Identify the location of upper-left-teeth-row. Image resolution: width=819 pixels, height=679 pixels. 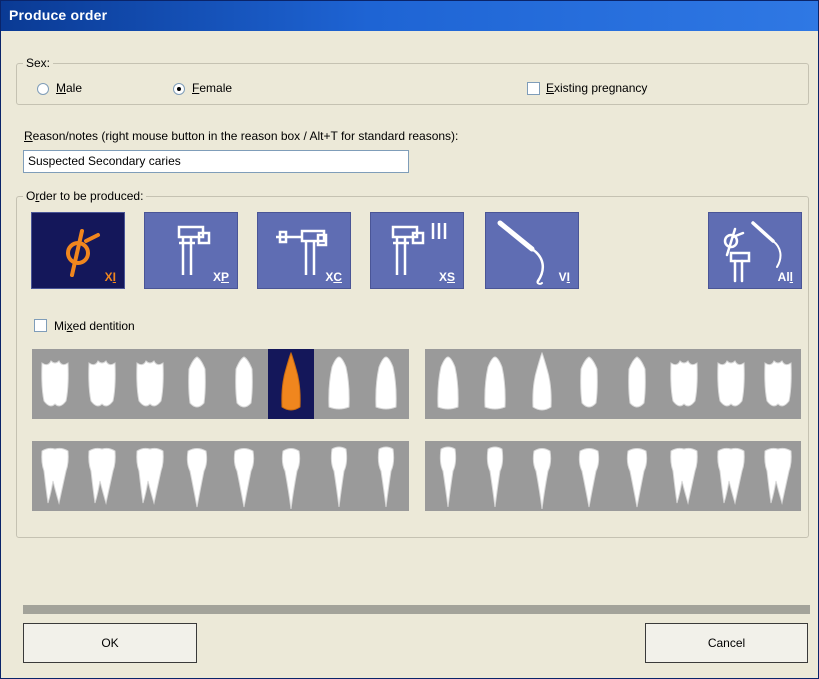
(220, 384).